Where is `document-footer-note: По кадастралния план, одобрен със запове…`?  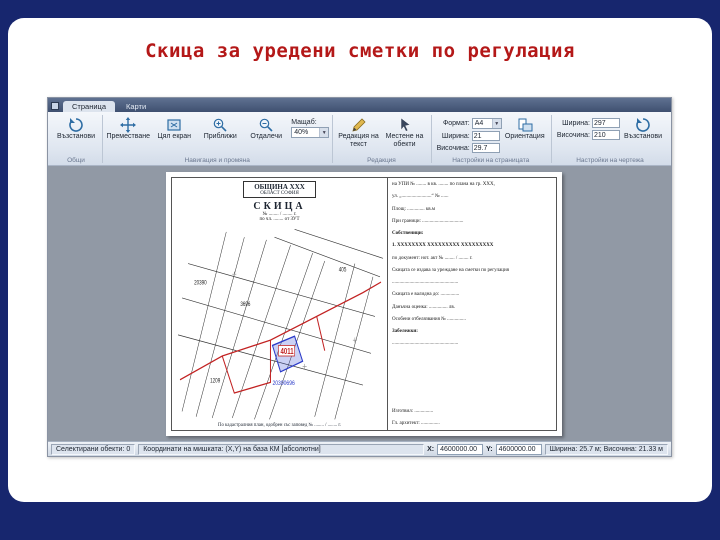
document-footer-note: По кадастралния план, одобрен със запове… is located at coordinates (280, 425).